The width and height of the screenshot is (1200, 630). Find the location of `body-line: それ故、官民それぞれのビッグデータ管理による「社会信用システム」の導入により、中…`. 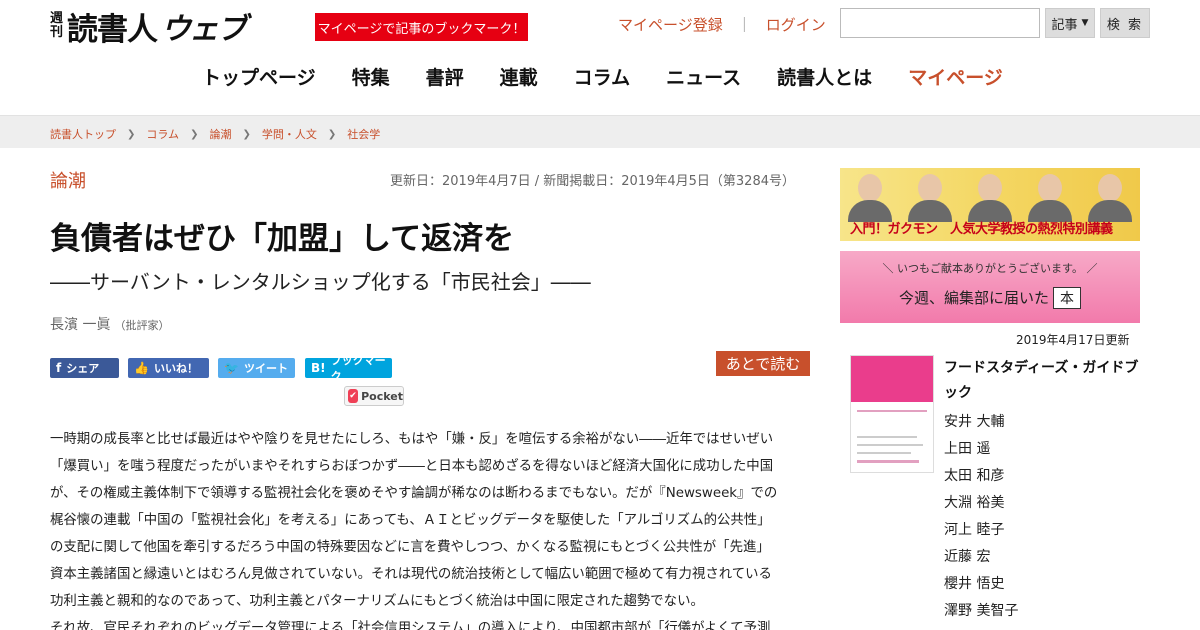

body-line: それ故、官民それぞれのビッグデータ管理による「社会信用システム」の導入により、中… is located at coordinates (410, 625).